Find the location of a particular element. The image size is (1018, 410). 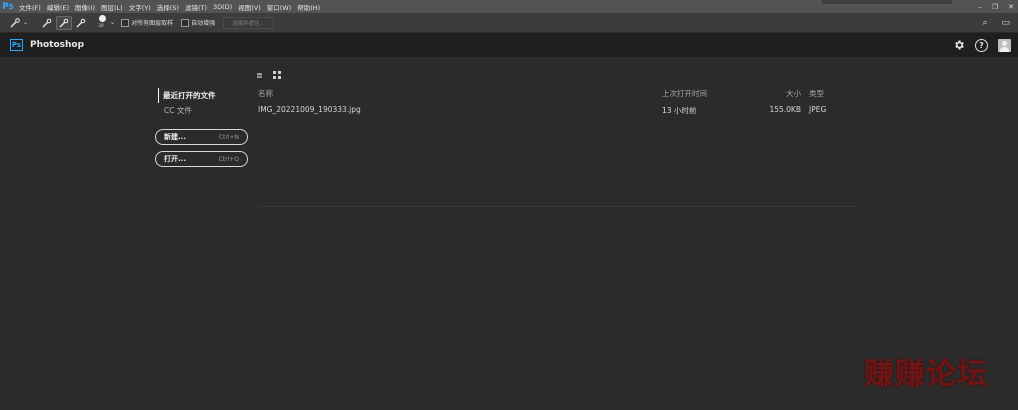

optbar-right-icons: ⌕ ▭ is located at coordinates (996, 22).